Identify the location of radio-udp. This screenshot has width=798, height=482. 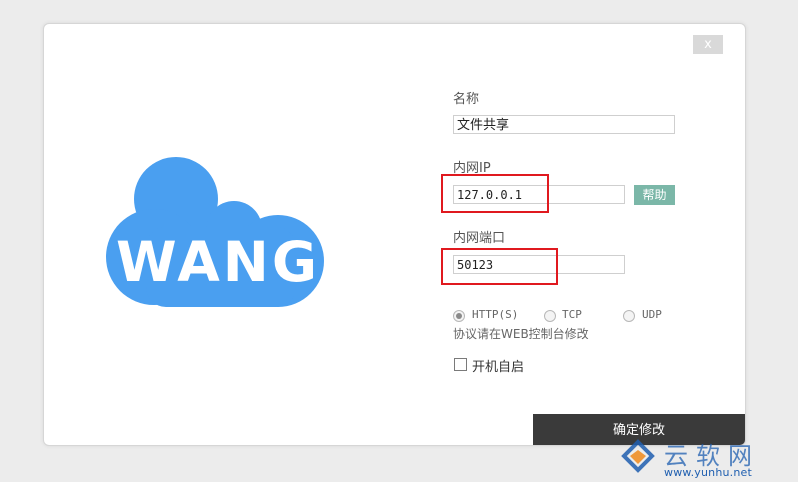
(629, 316).